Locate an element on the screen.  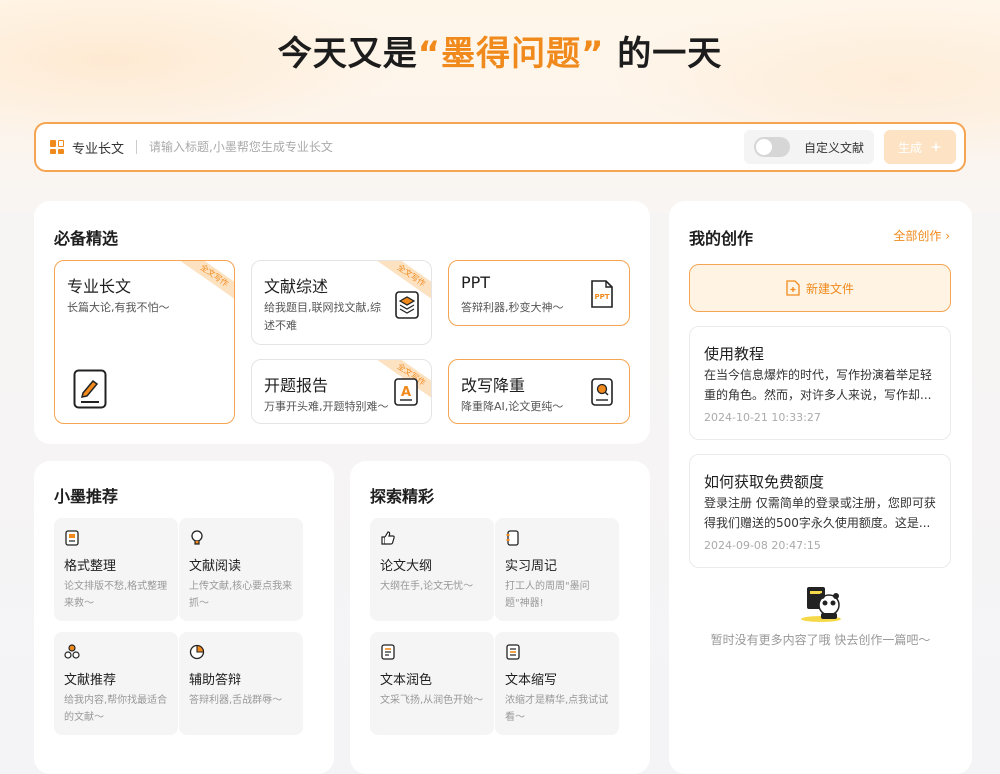
generate-label: 生成 is located at coordinates (909, 147).